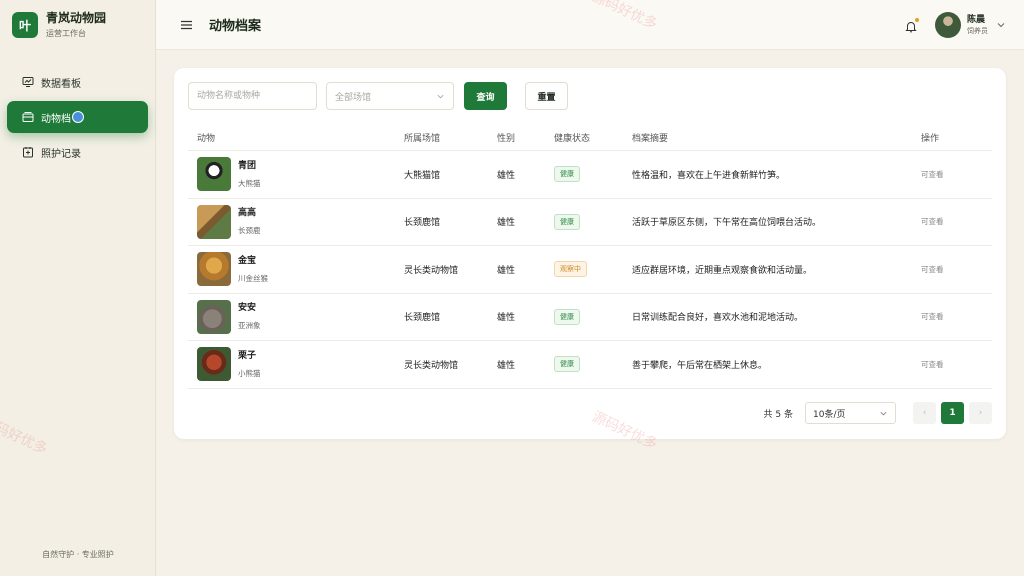  Describe the element at coordinates (76, 18) in the screenshot. I see `brand-name: 青岚动物园` at that location.